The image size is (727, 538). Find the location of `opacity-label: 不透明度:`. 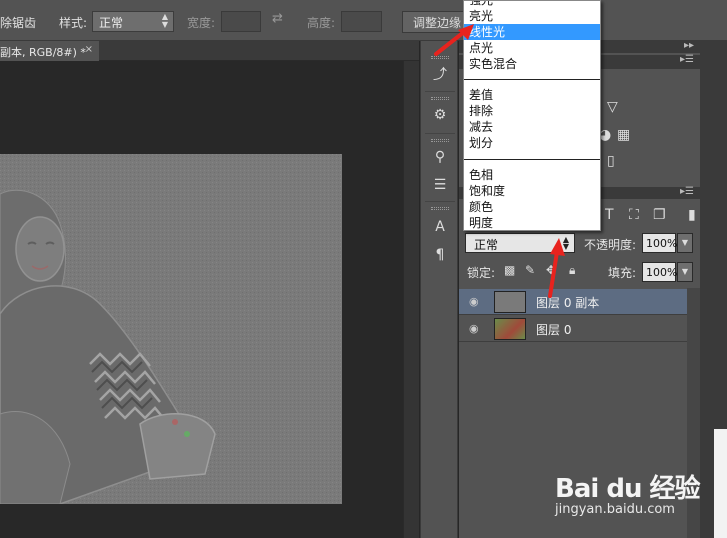

opacity-label: 不透明度: is located at coordinates (610, 245).